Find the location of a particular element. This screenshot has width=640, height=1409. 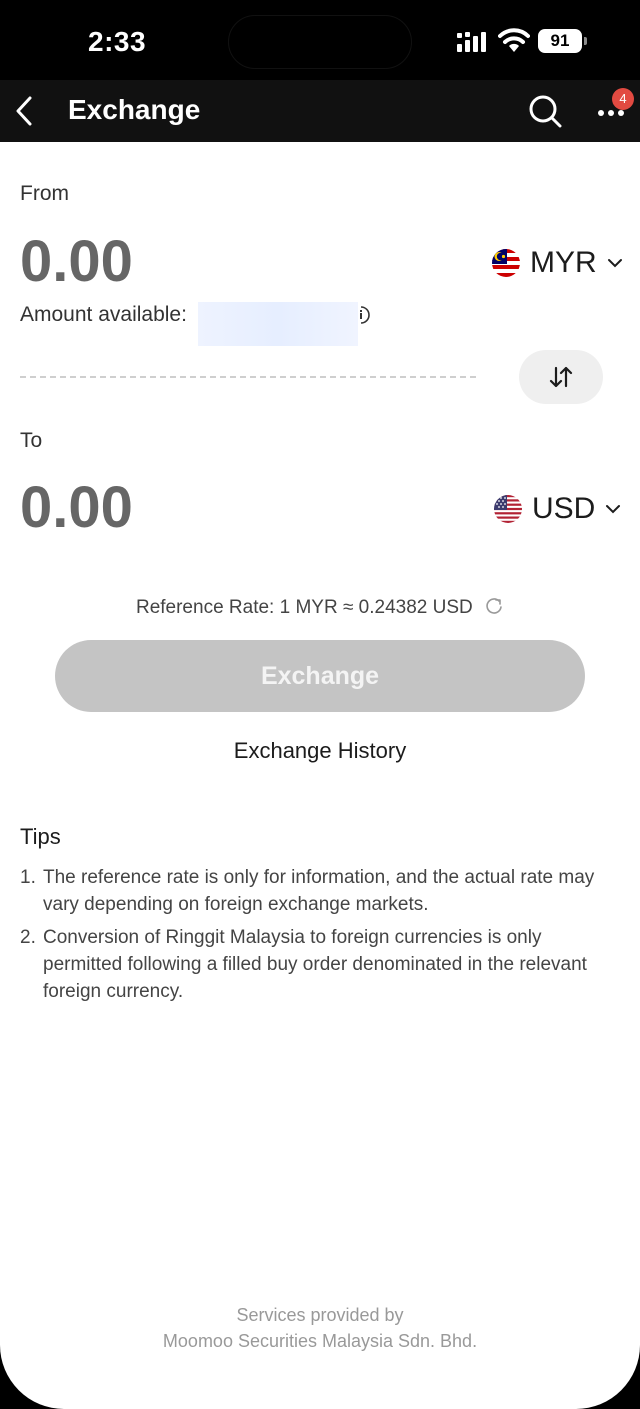

tip-number: 2. is located at coordinates (28, 937).